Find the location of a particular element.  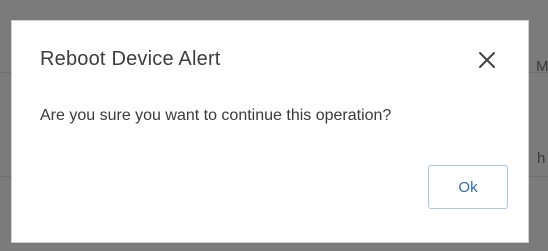

ok-button: Ok is located at coordinates (468, 187).